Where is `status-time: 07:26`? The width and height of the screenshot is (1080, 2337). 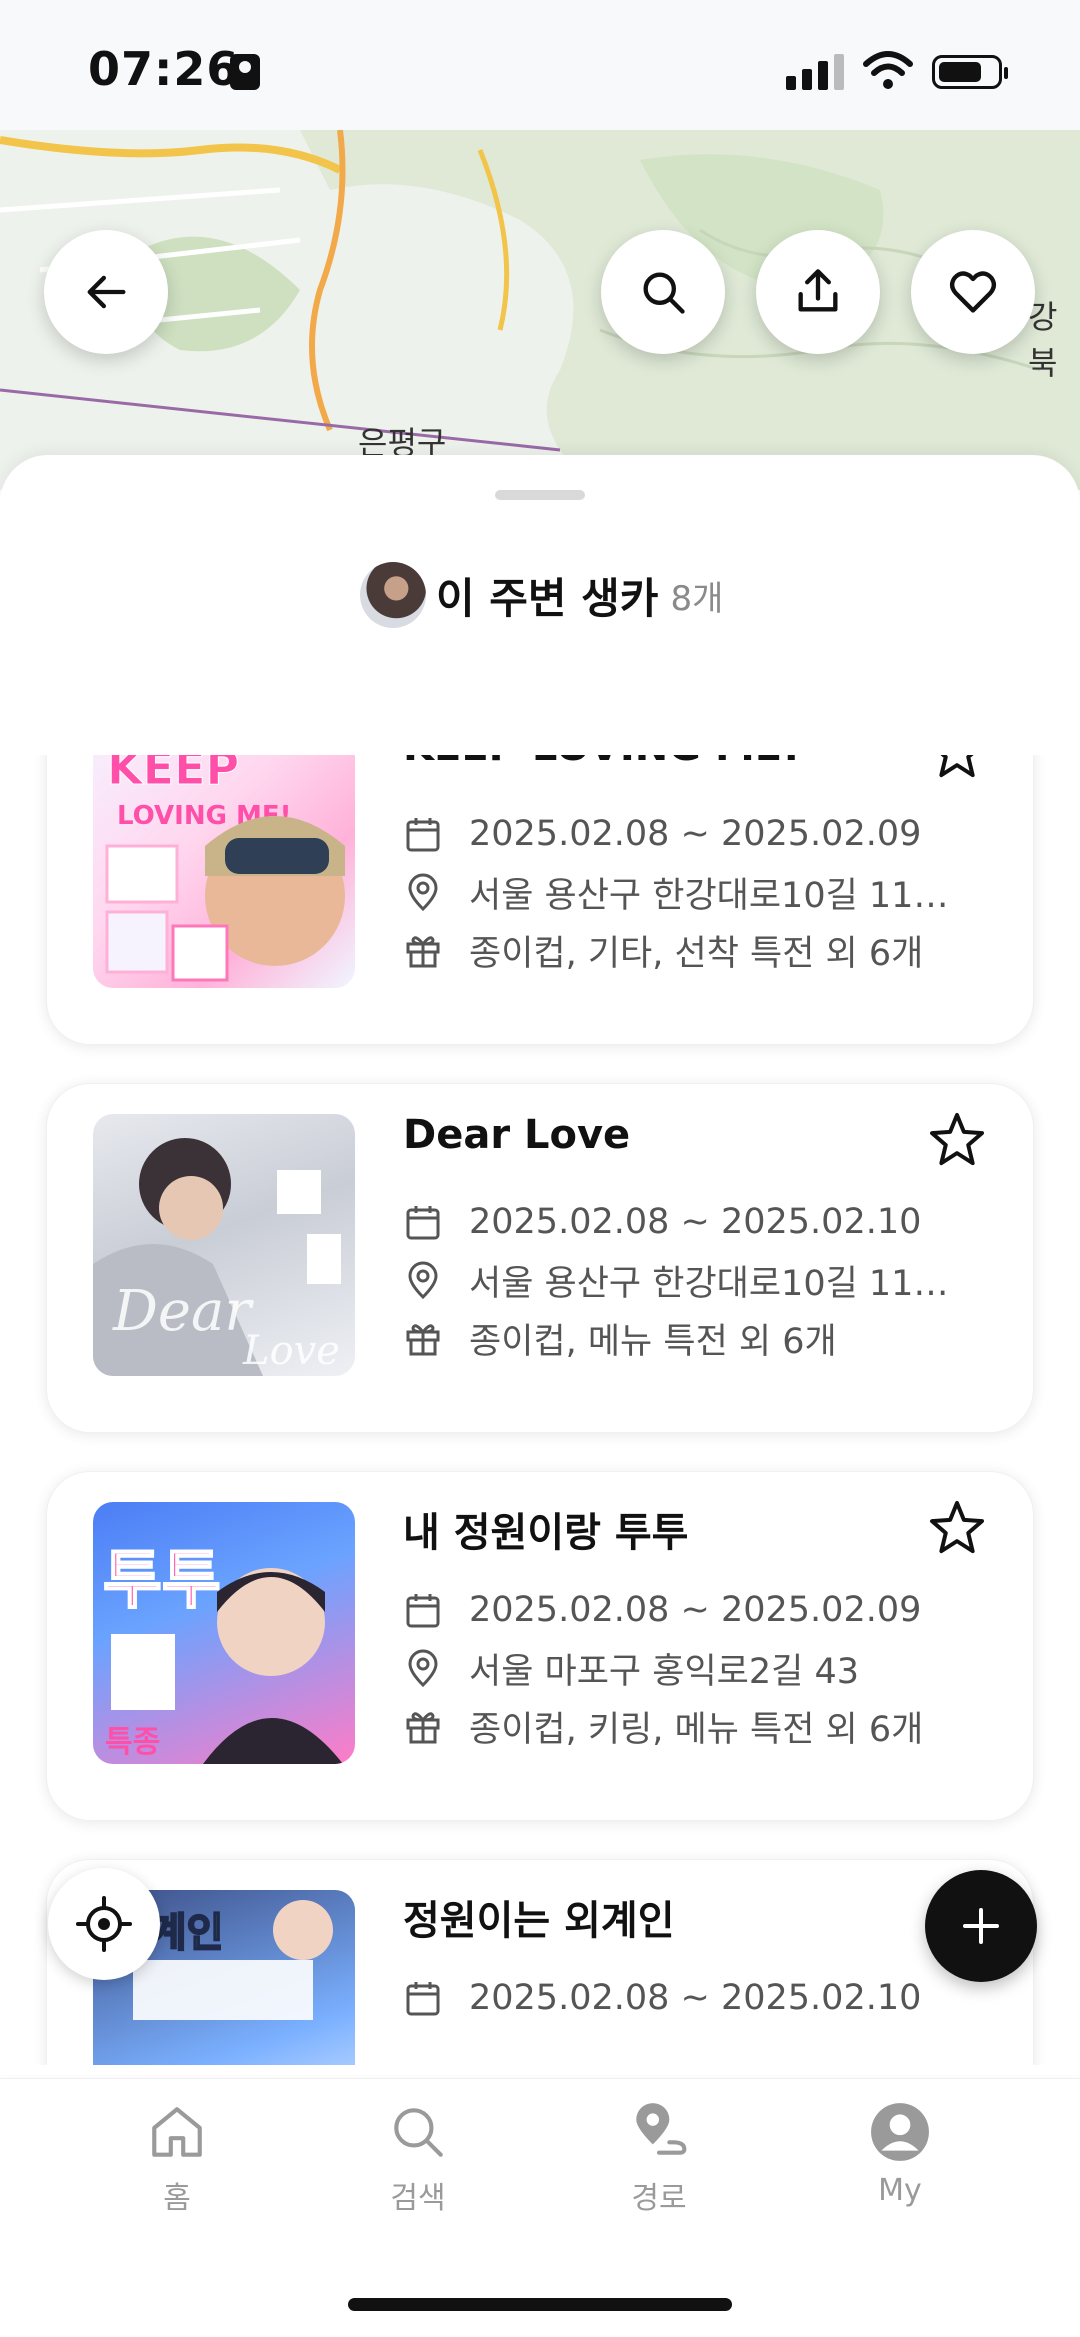 status-time: 07:26 is located at coordinates (164, 69).